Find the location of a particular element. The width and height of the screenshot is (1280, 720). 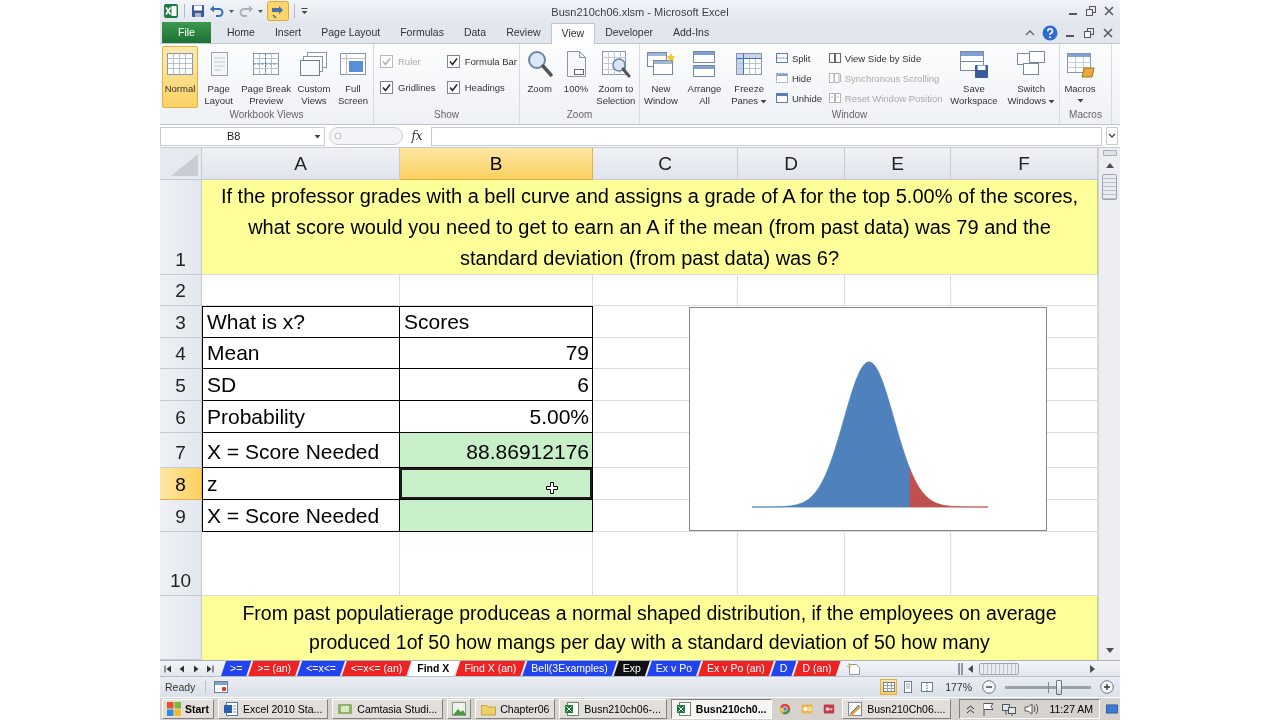

ribbon-button: Freeze Panes is located at coordinates (749, 77).